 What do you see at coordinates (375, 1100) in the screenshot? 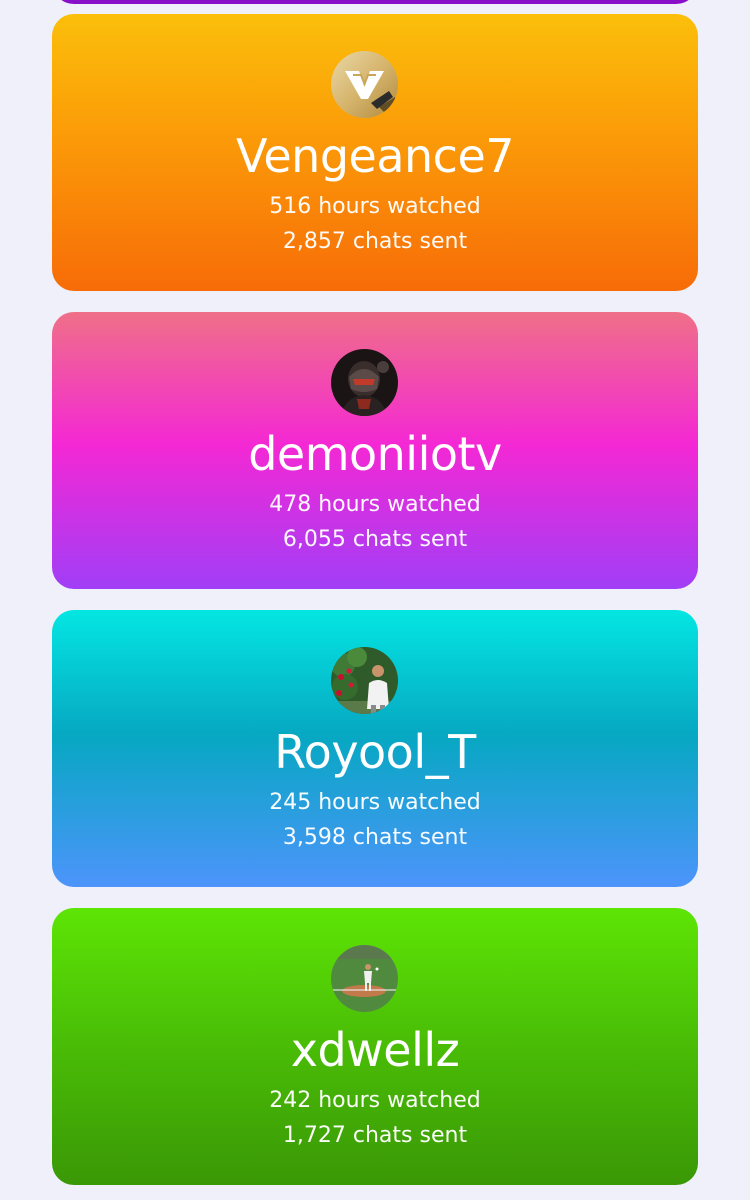
I see `hours-watched: 242 hours watched` at bounding box center [375, 1100].